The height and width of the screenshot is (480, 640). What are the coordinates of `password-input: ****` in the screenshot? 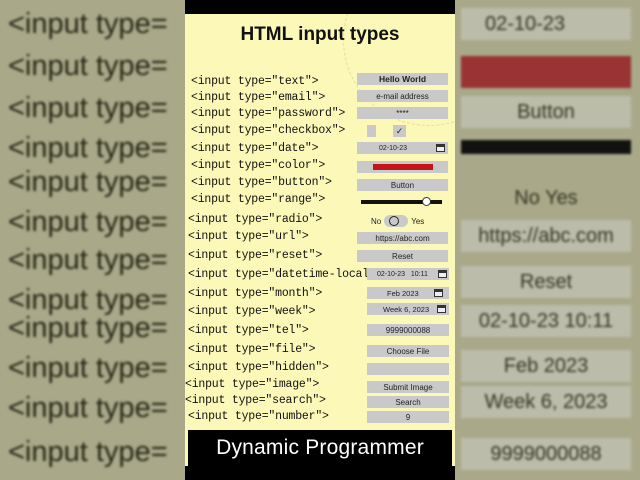 It's located at (402, 113).